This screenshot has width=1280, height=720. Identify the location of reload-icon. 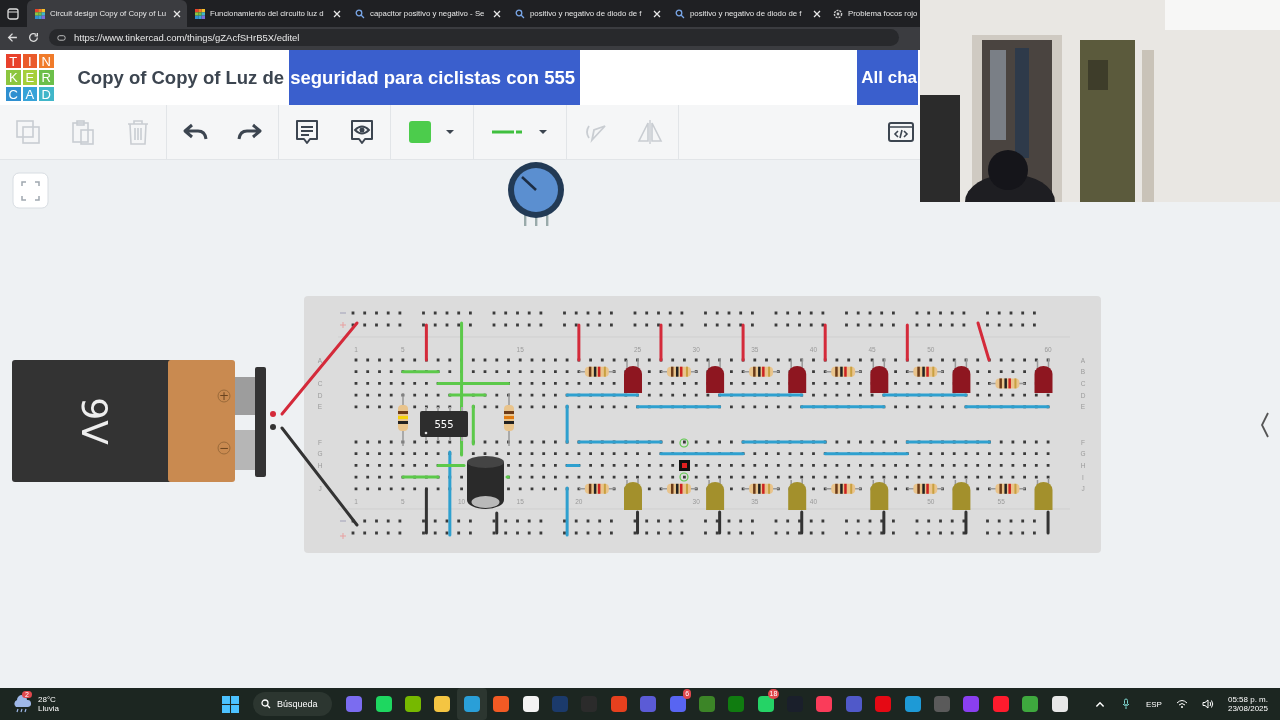
(33, 37).